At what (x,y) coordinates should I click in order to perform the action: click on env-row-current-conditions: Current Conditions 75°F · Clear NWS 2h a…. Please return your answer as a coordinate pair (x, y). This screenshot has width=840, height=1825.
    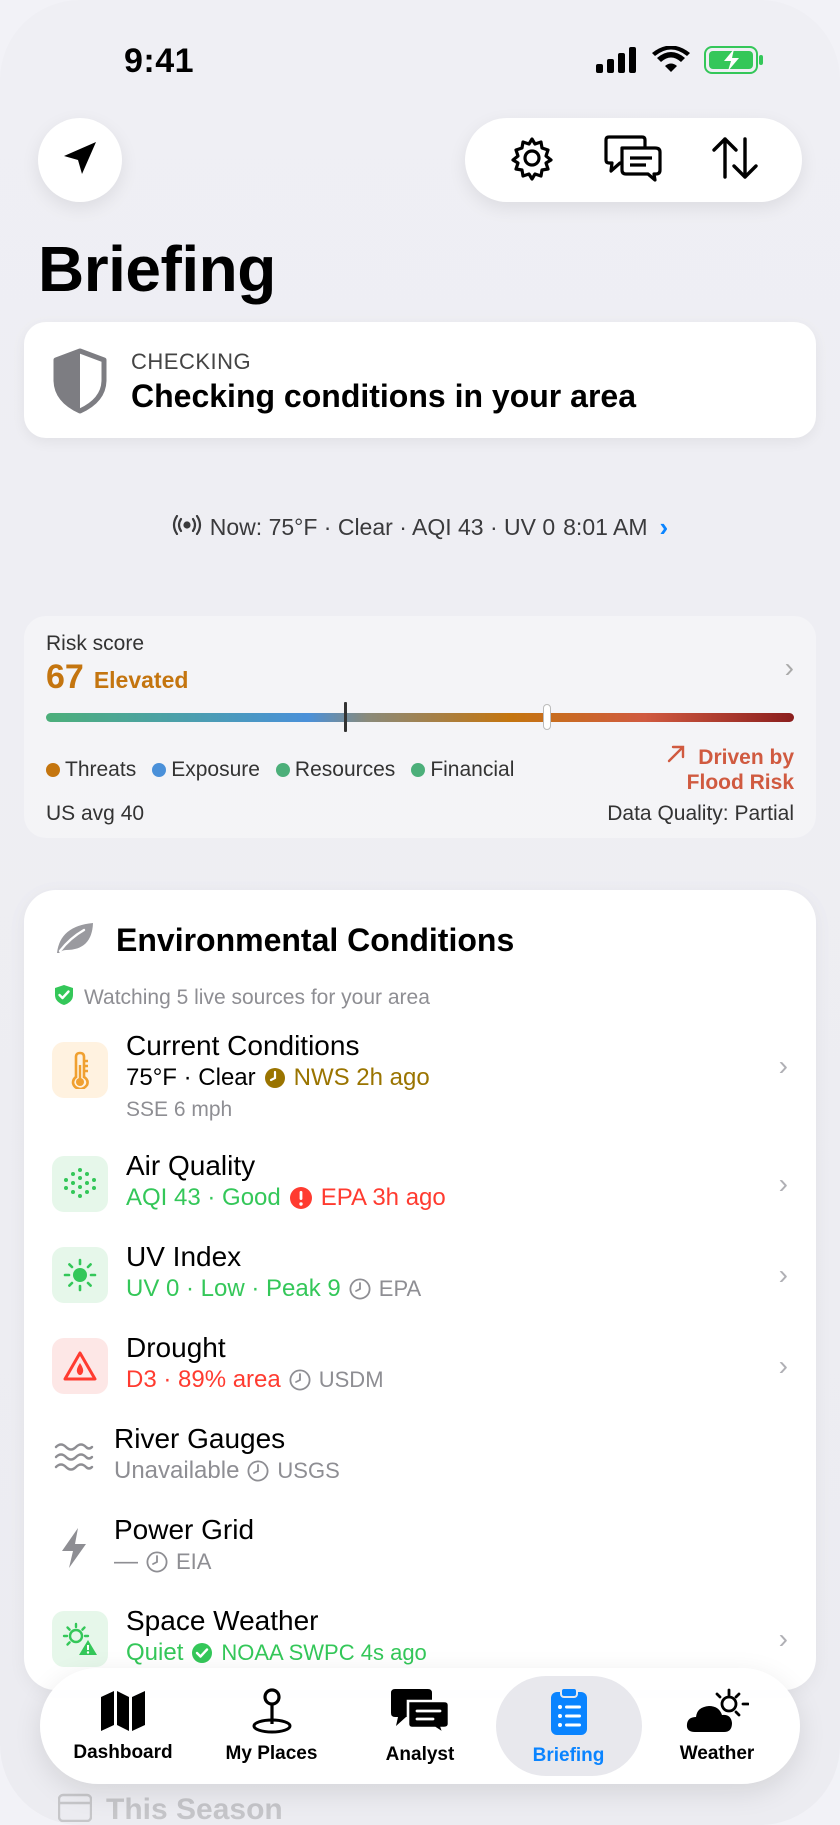
    Looking at the image, I should click on (420, 1080).